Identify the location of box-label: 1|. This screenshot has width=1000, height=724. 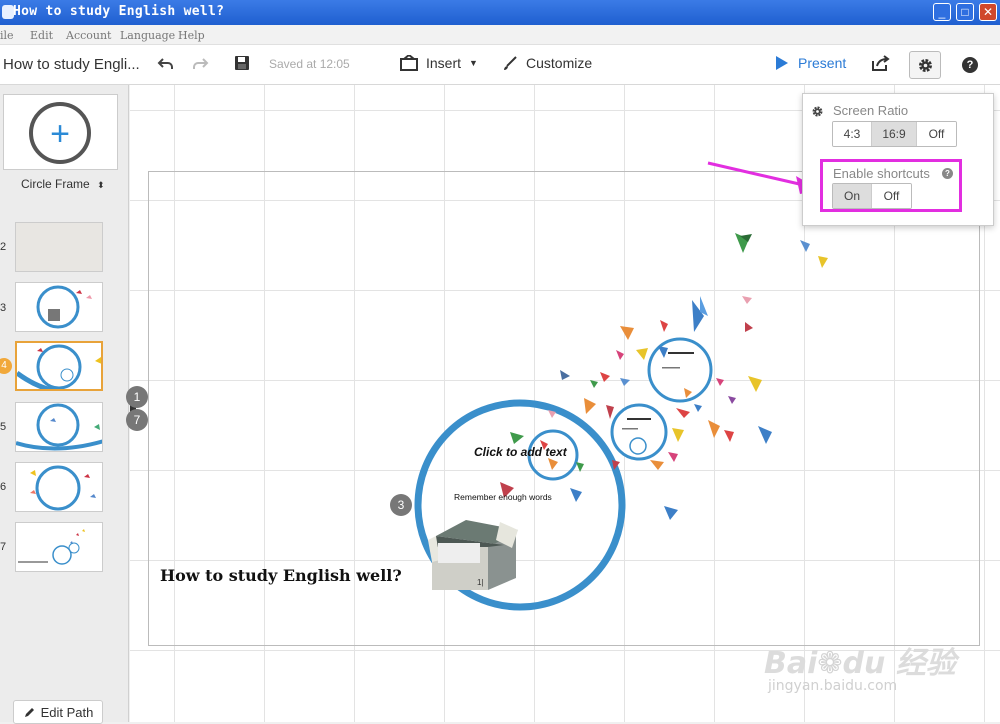
(480, 582).